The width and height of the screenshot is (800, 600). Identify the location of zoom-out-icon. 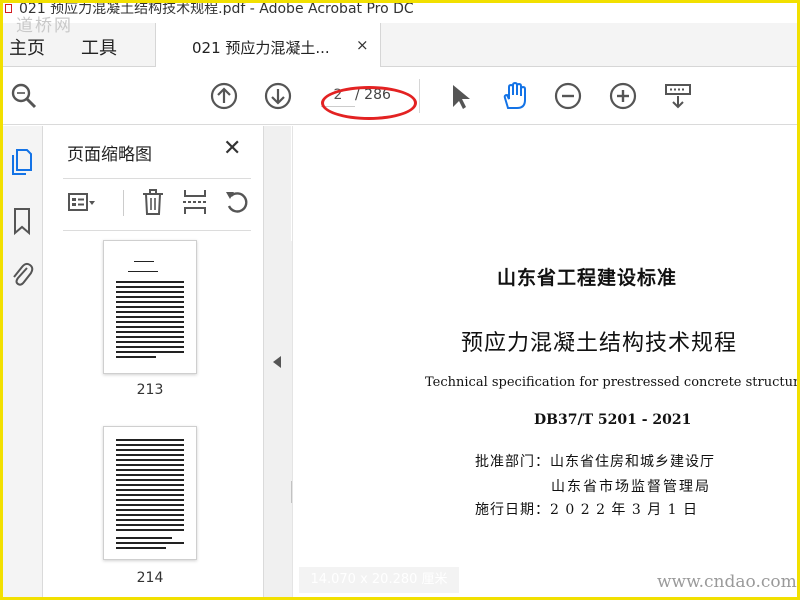
(568, 96).